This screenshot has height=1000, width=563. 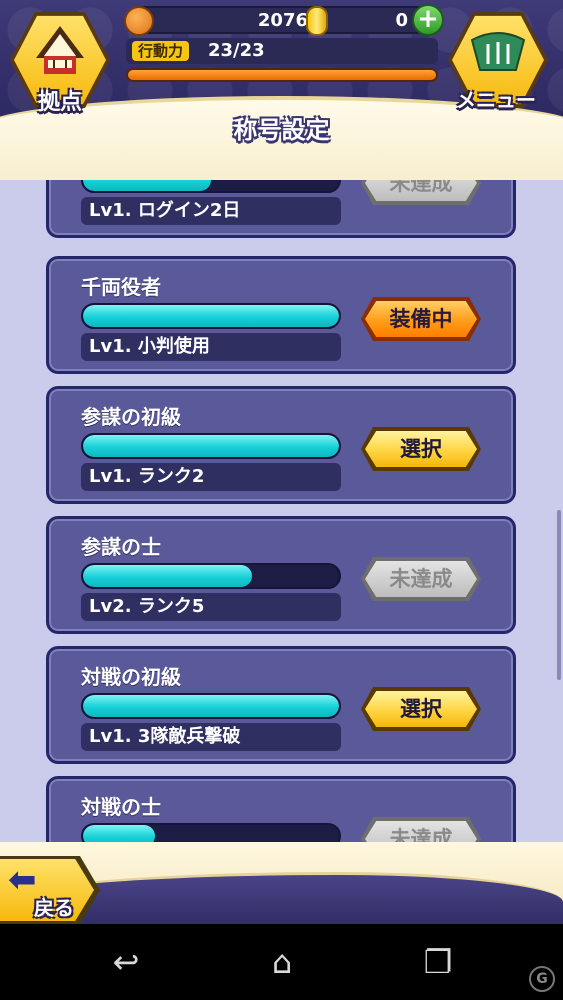 I want to click on watermark-logo: G, so click(x=542, y=979).